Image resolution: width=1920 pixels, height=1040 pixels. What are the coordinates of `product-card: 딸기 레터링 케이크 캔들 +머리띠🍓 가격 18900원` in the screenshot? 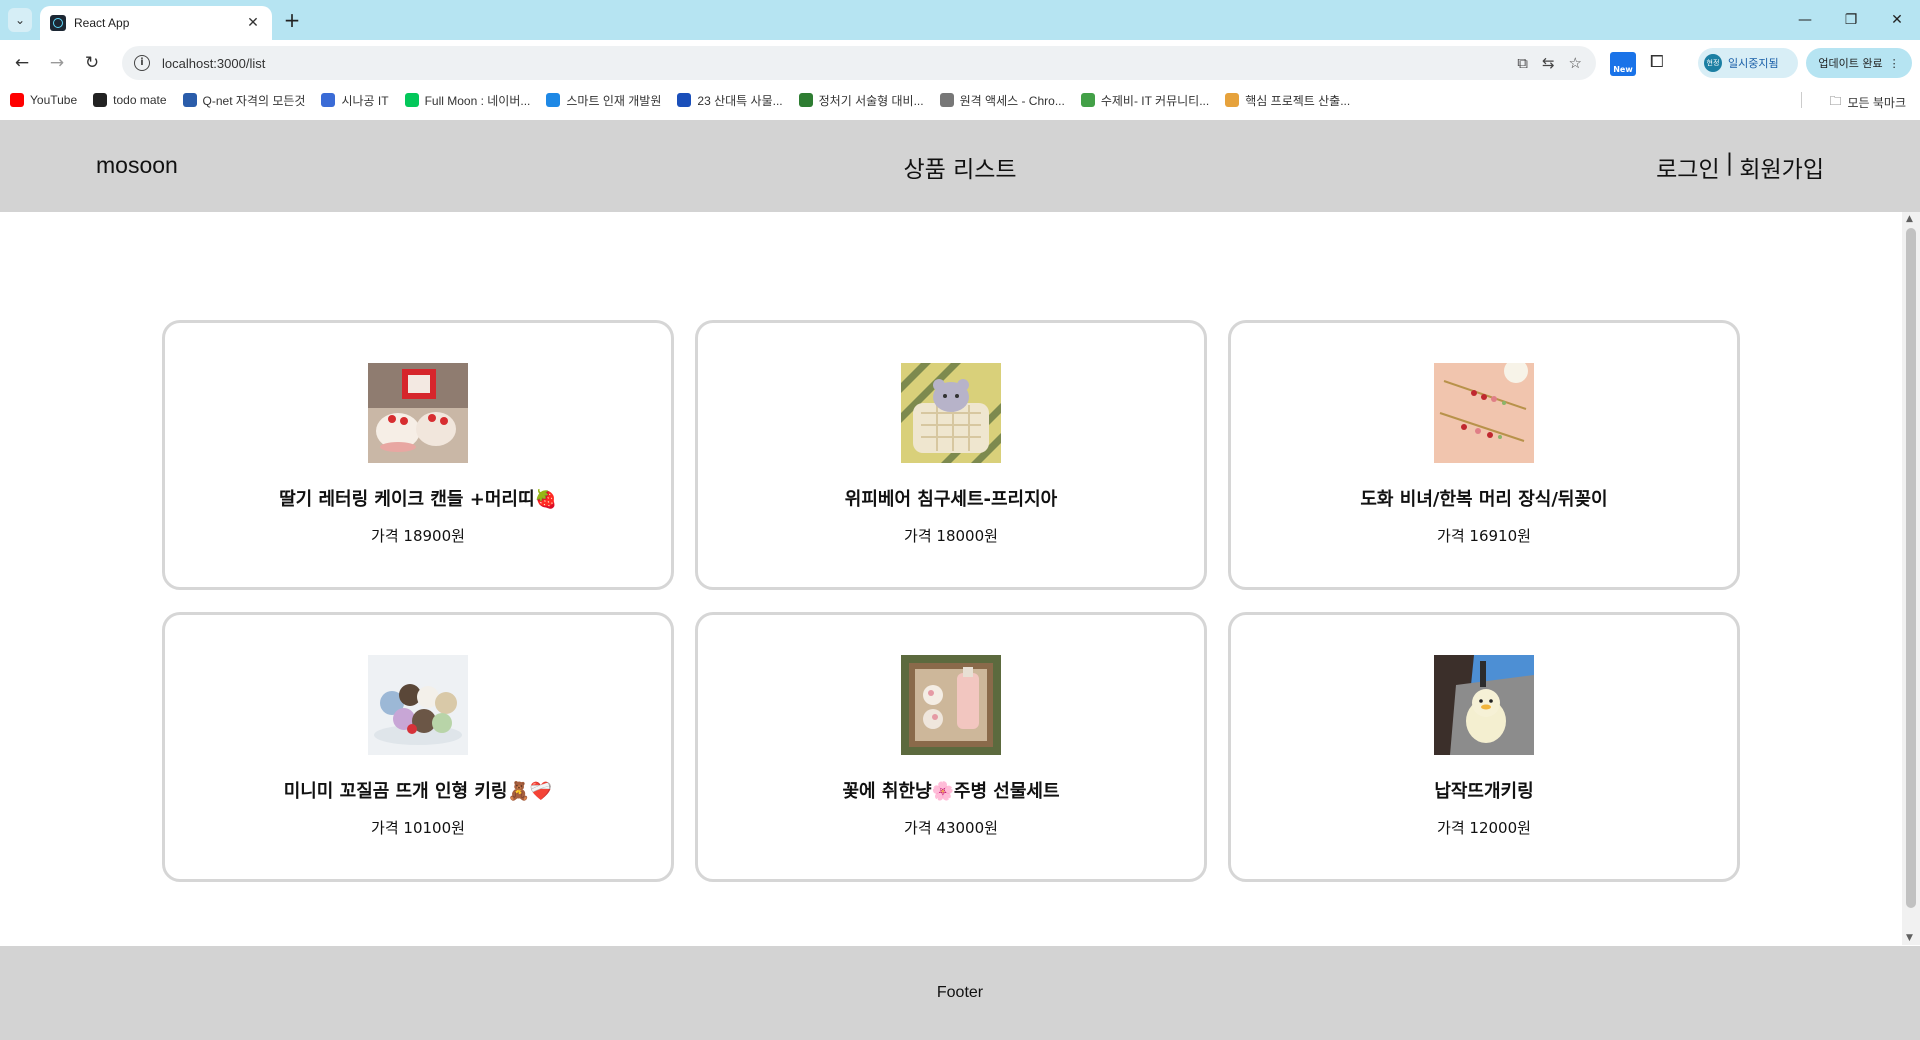 It's located at (418, 455).